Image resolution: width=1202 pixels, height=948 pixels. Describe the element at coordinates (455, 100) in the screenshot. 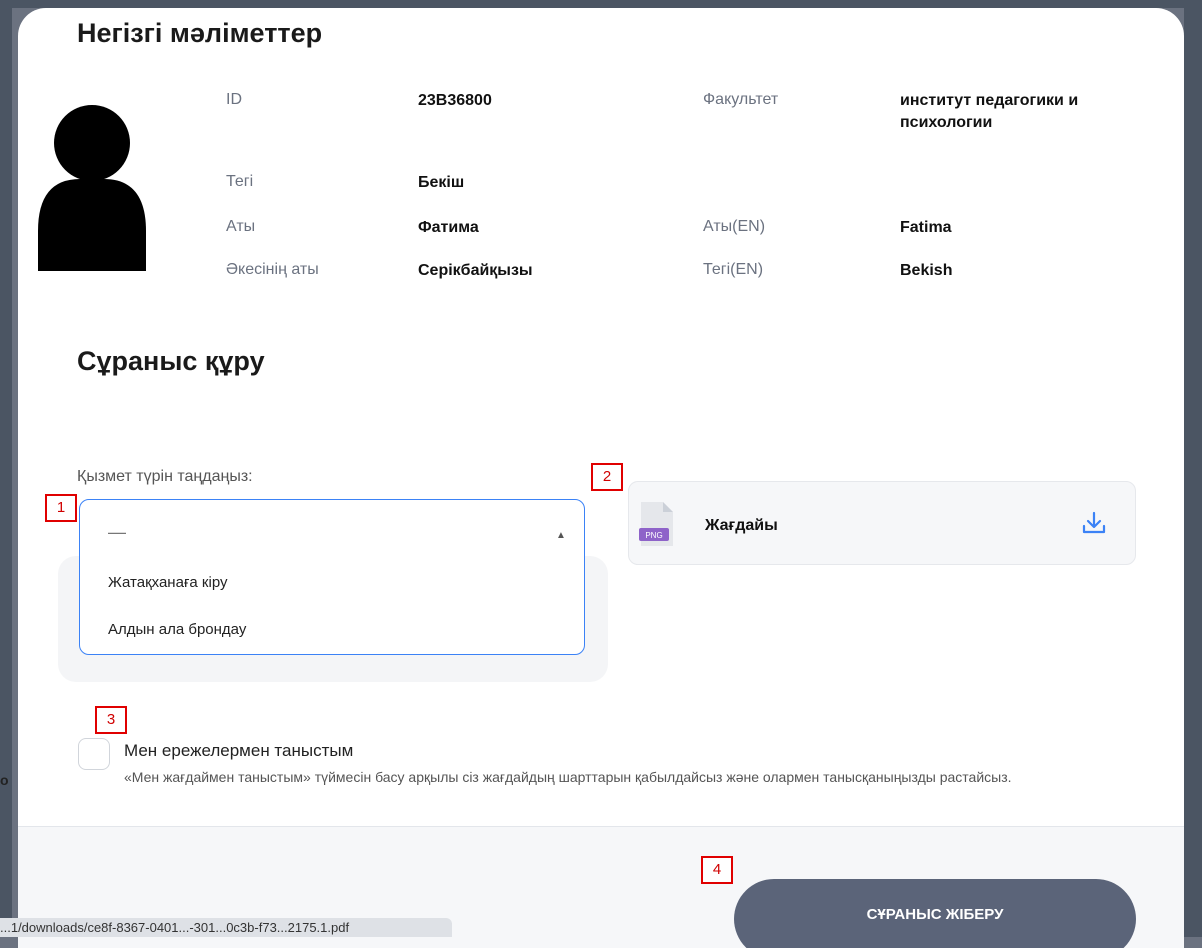

I see `field-value-id: 23В36800` at that location.